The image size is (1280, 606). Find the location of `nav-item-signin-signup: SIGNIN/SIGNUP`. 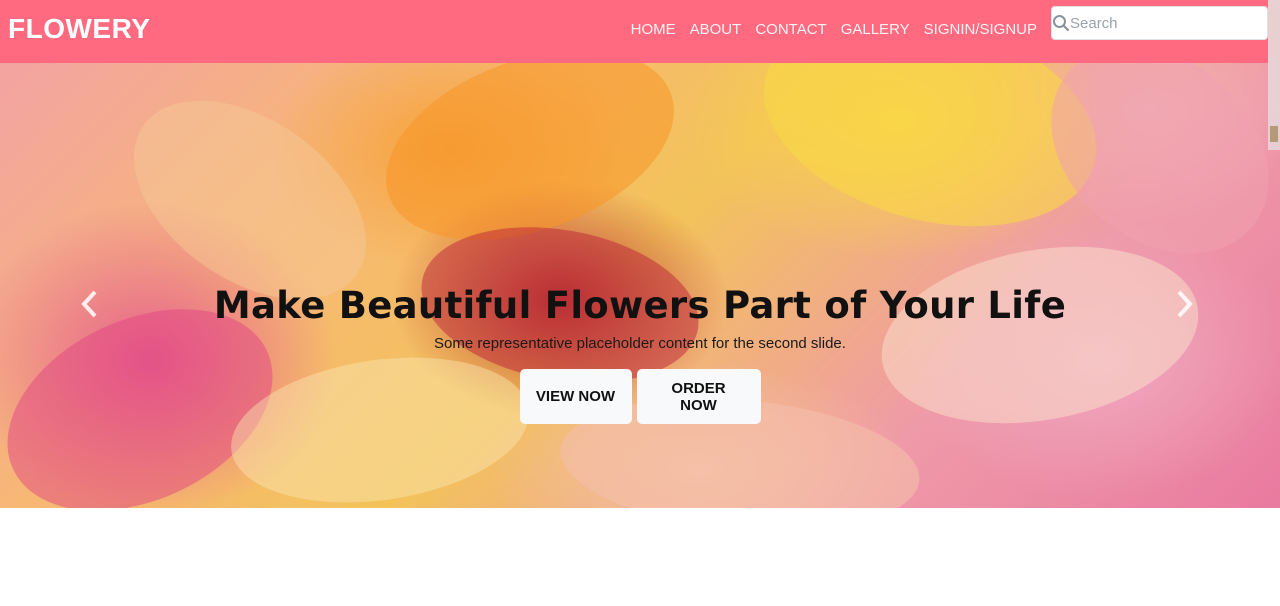

nav-item-signin-signup: SIGNIN/SIGNUP is located at coordinates (980, 29).